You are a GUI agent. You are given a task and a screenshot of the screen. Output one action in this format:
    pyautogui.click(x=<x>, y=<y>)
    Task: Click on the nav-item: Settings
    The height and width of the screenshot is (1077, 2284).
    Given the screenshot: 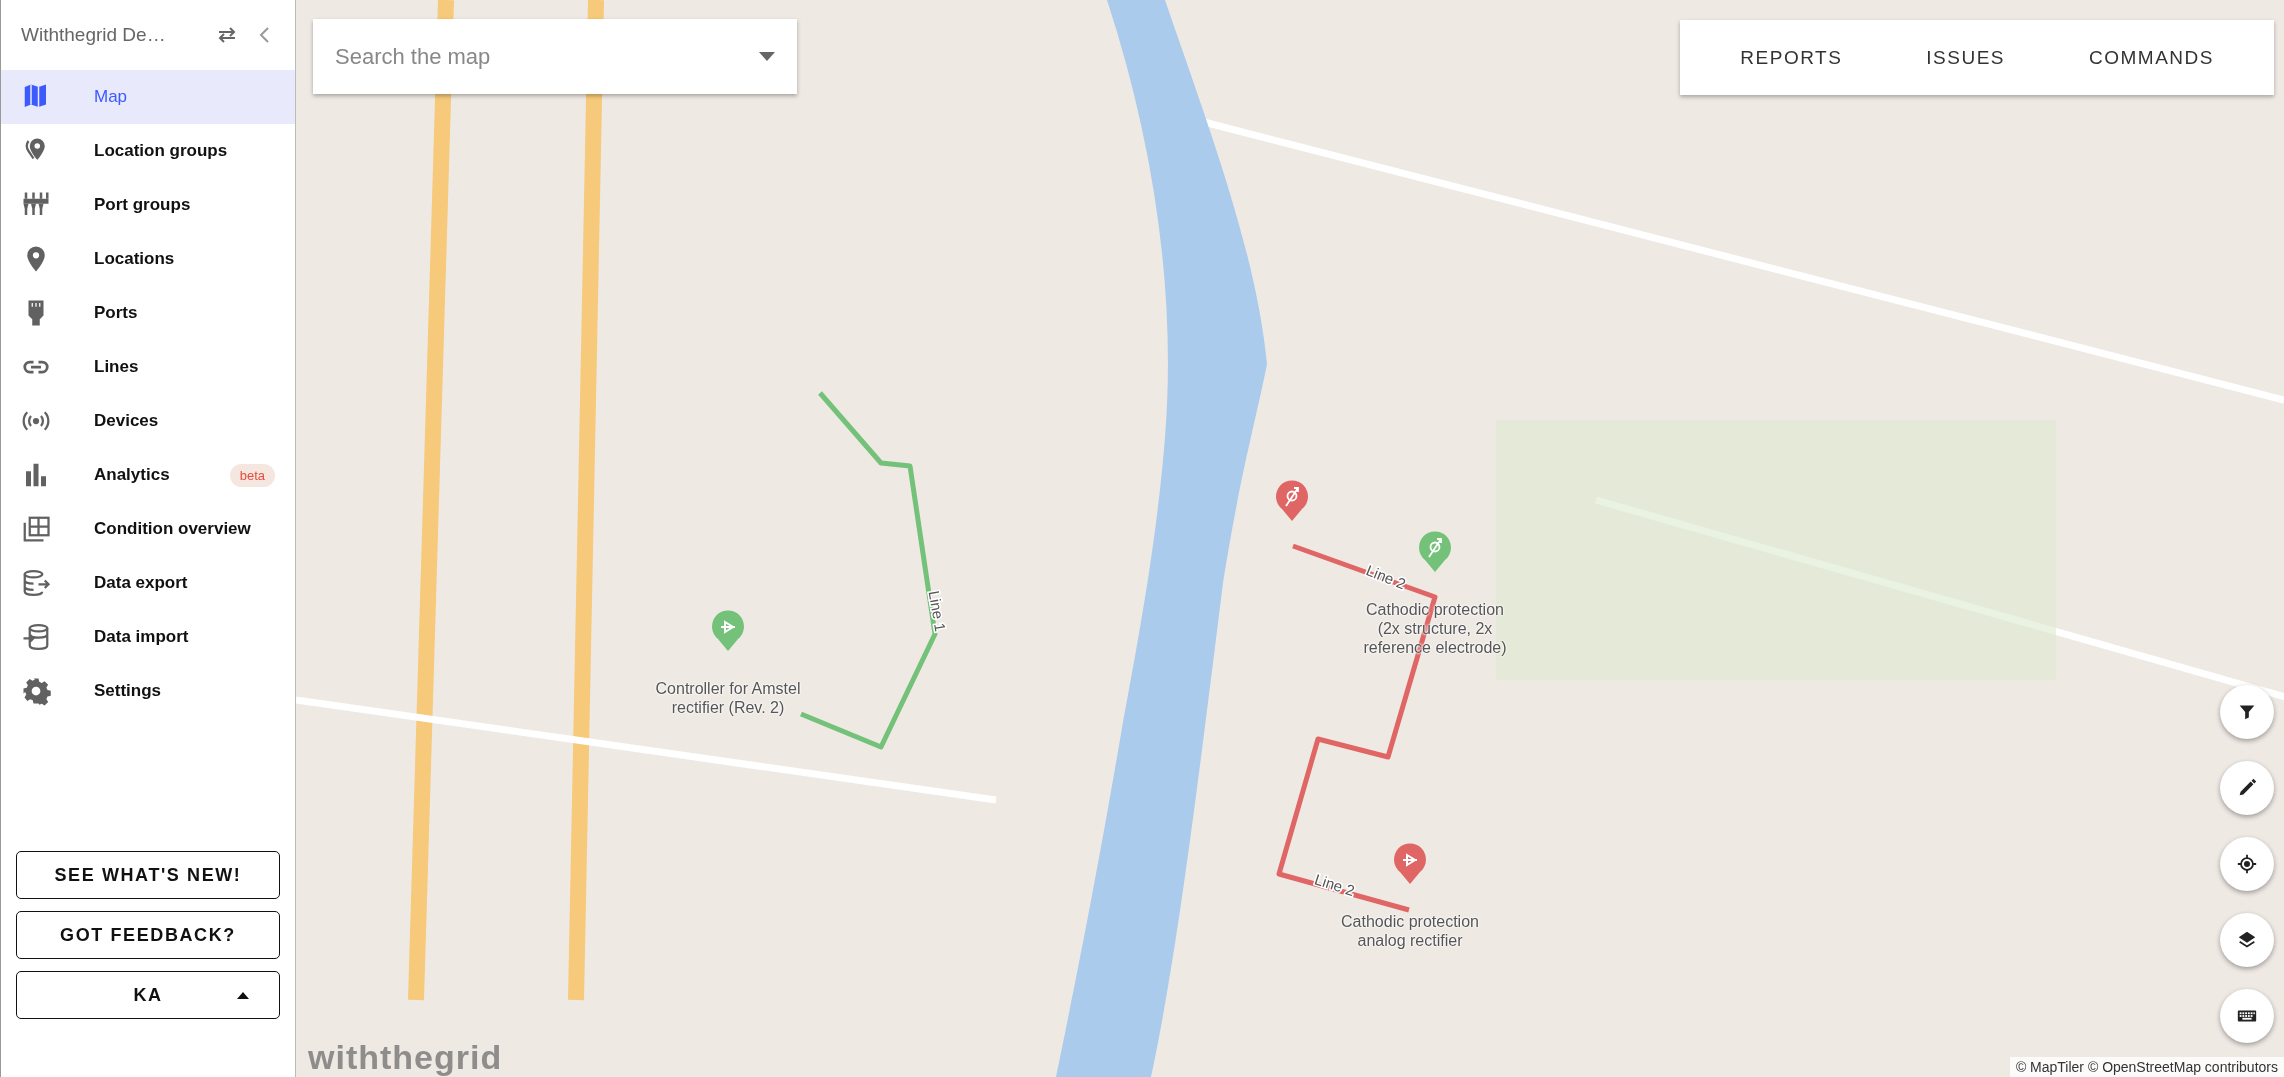 What is the action you would take?
    pyautogui.click(x=148, y=691)
    